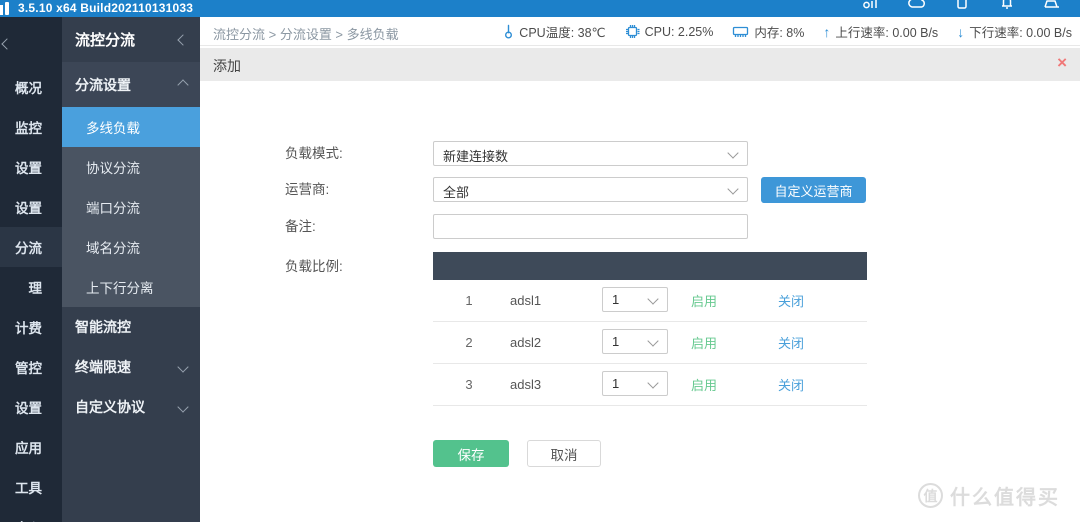 Image resolution: width=1080 pixels, height=522 pixels. What do you see at coordinates (827, 31) in the screenshot?
I see `arrow-up-icon: ↑` at bounding box center [827, 31].